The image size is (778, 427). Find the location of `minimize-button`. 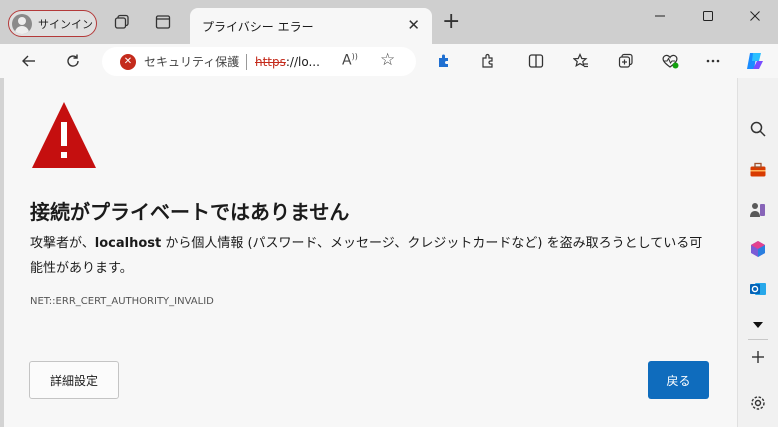

minimize-button is located at coordinates (660, 16).